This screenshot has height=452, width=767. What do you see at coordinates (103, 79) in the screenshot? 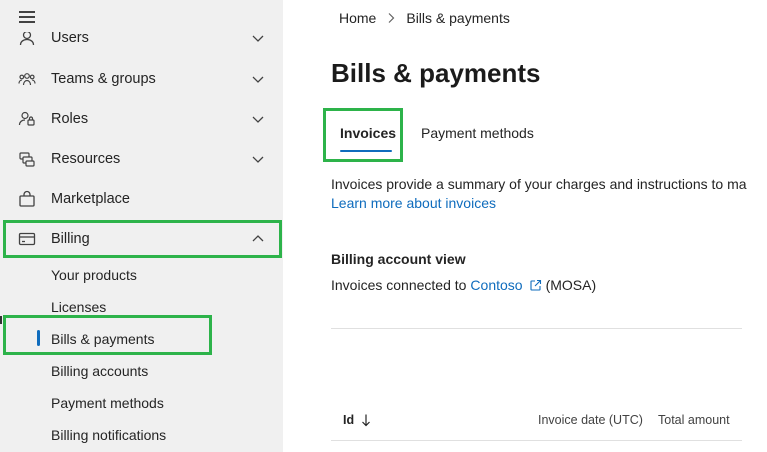
I see `nav-item-label: Teams & groups` at bounding box center [103, 79].